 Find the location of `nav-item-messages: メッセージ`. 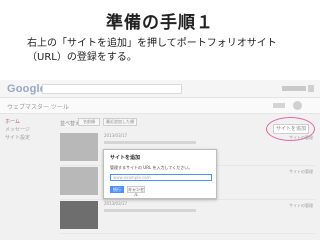

nav-item-messages: メッセージ is located at coordinates (31, 130).